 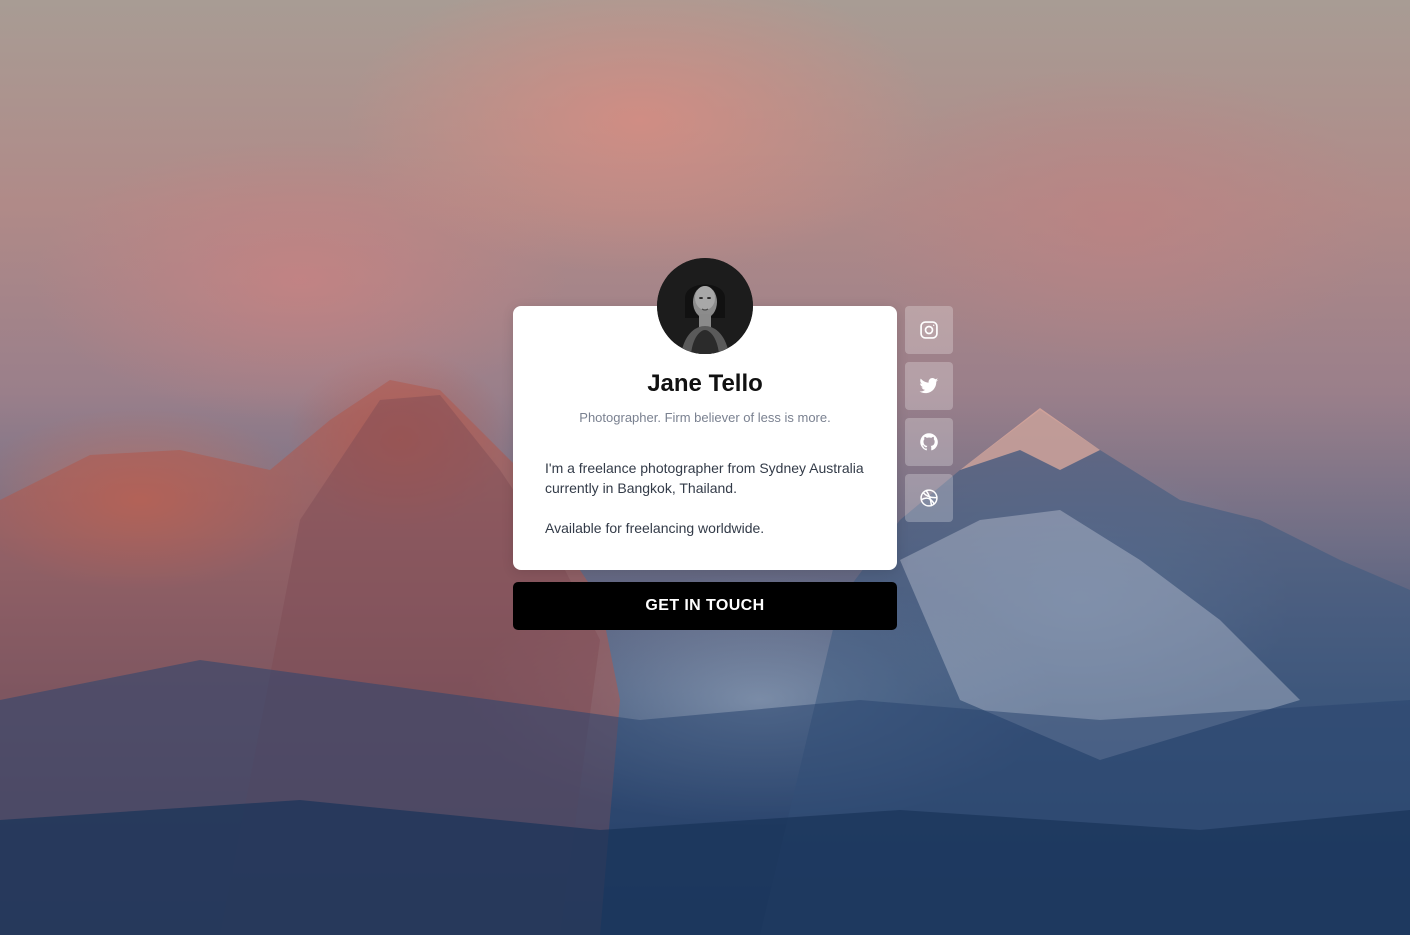 I want to click on github-icon, so click(x=929, y=442).